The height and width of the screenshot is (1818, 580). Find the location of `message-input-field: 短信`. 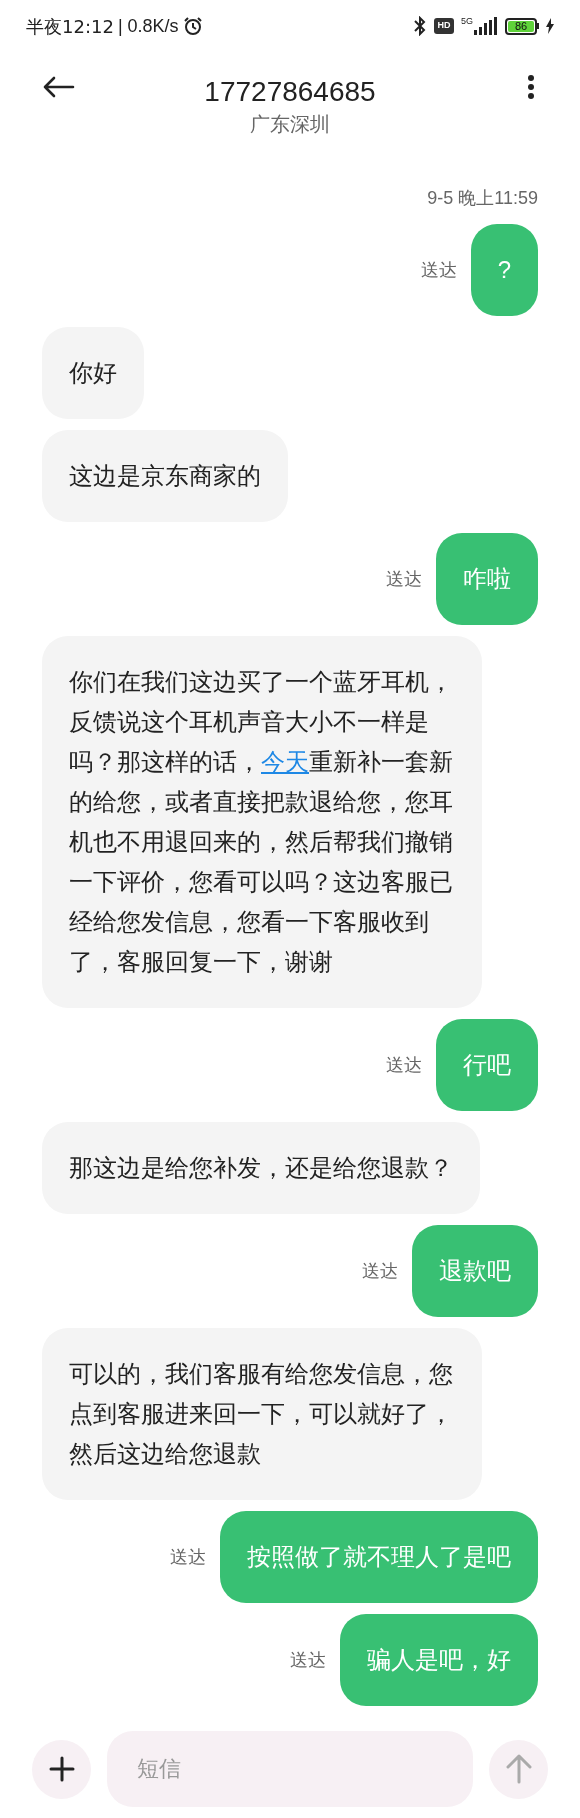

message-input-field: 短信 is located at coordinates (290, 1769).